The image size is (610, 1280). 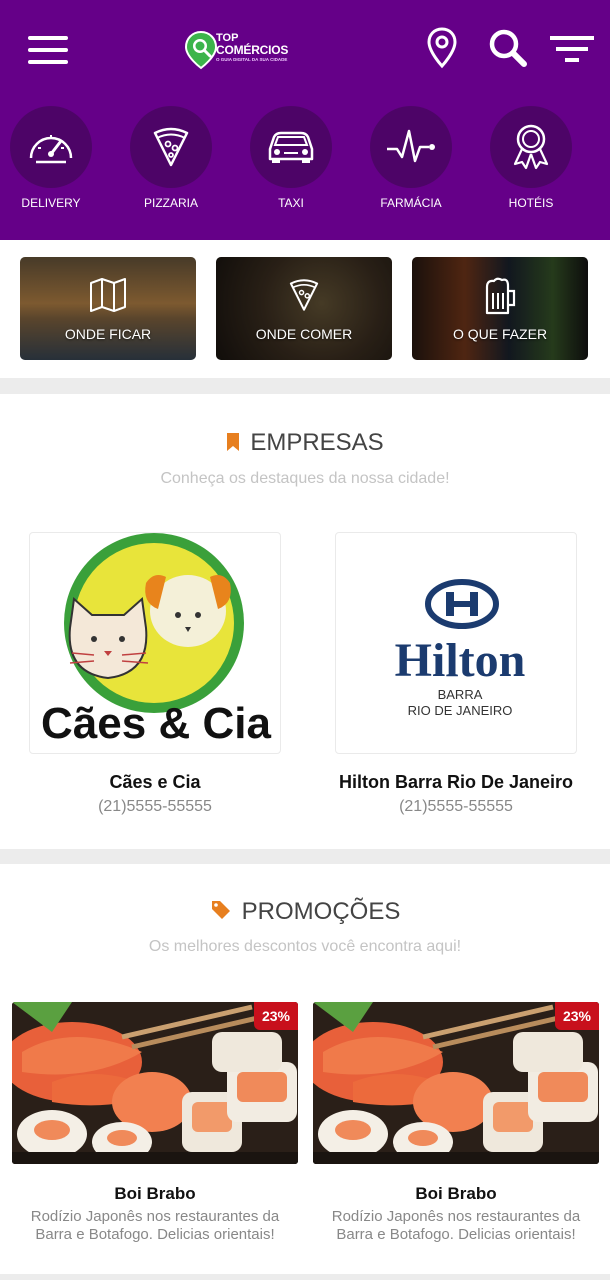 What do you see at coordinates (304, 334) in the screenshot?
I see `tile-label: ONDE COMER` at bounding box center [304, 334].